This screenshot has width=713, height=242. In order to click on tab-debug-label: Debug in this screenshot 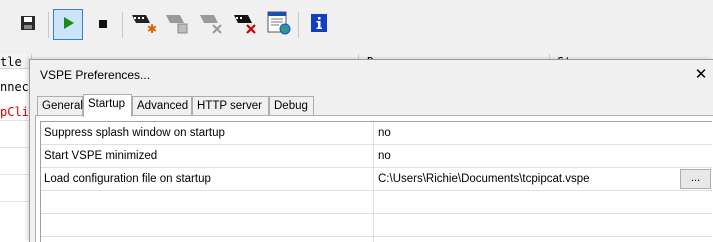, I will do `click(291, 106)`.